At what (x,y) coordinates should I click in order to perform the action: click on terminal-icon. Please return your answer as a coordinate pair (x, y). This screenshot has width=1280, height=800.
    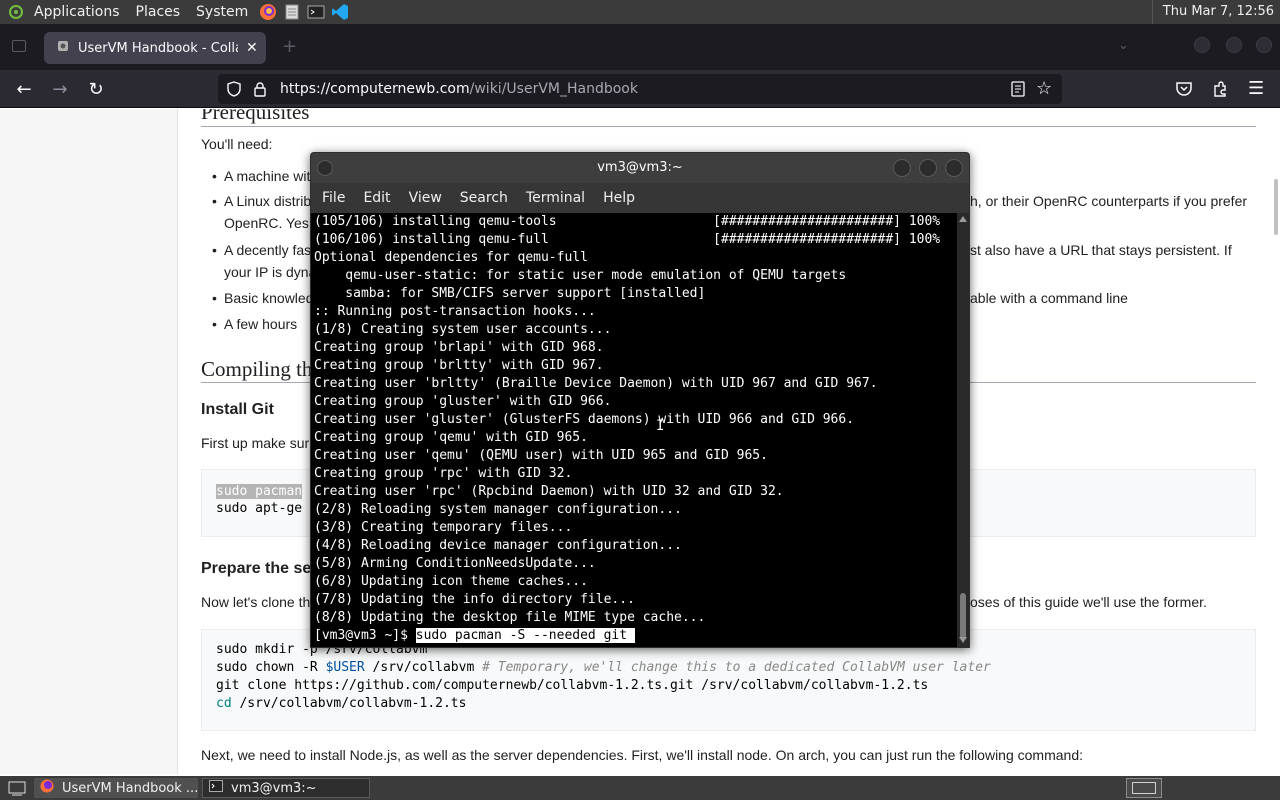
    Looking at the image, I should click on (216, 788).